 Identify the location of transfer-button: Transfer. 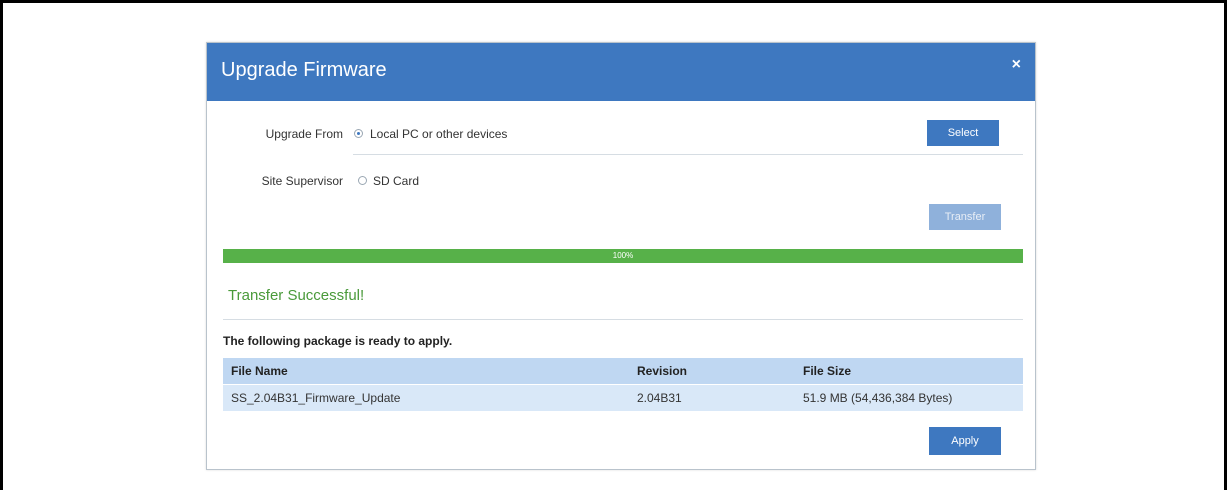
(965, 217).